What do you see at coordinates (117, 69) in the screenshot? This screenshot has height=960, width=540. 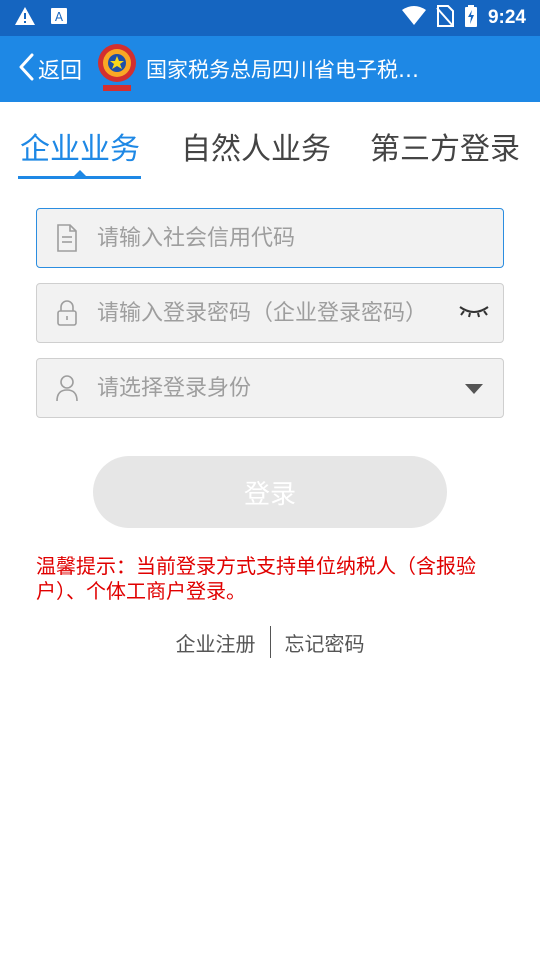 I see `tax-emblem-icon` at bounding box center [117, 69].